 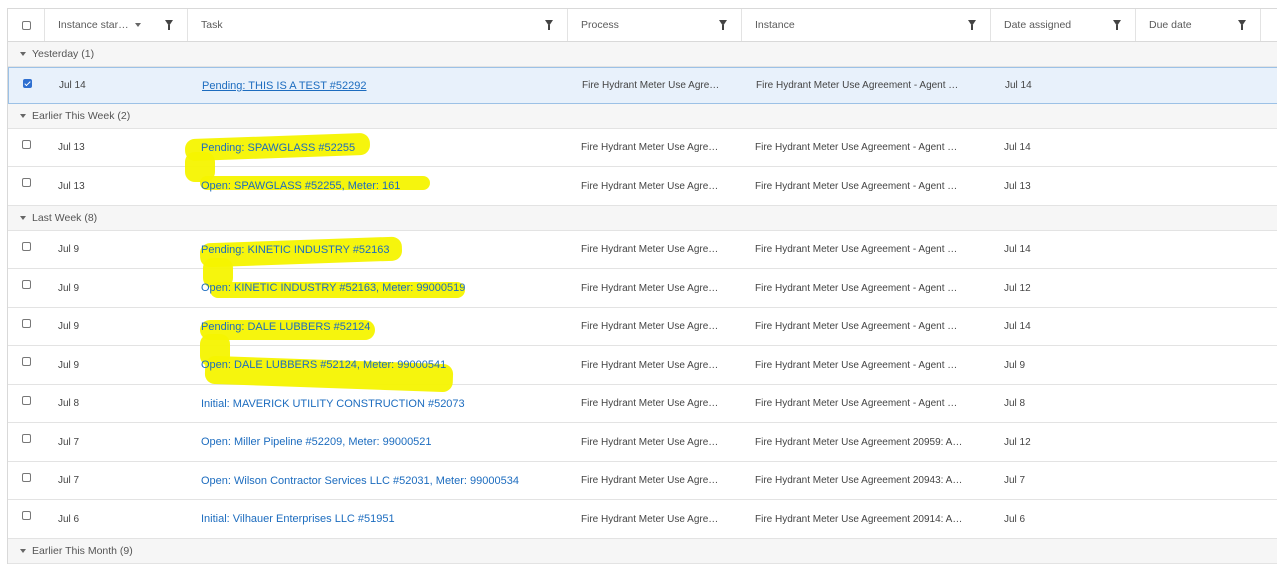 What do you see at coordinates (866, 25) in the screenshot?
I see `col-instance: Instance` at bounding box center [866, 25].